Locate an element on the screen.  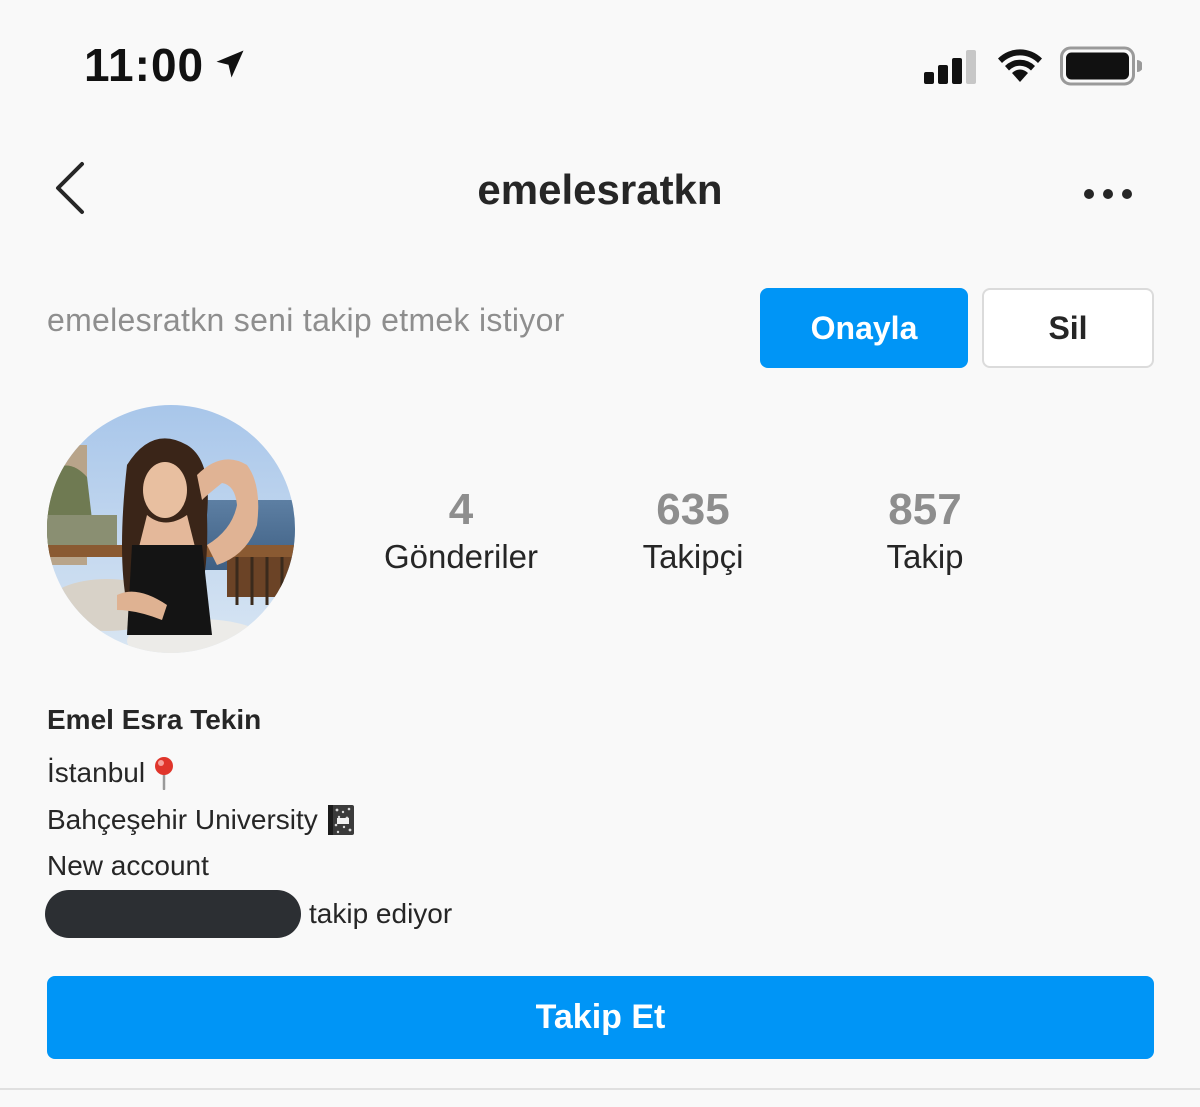
profile-photo is located at coordinates (171, 529).